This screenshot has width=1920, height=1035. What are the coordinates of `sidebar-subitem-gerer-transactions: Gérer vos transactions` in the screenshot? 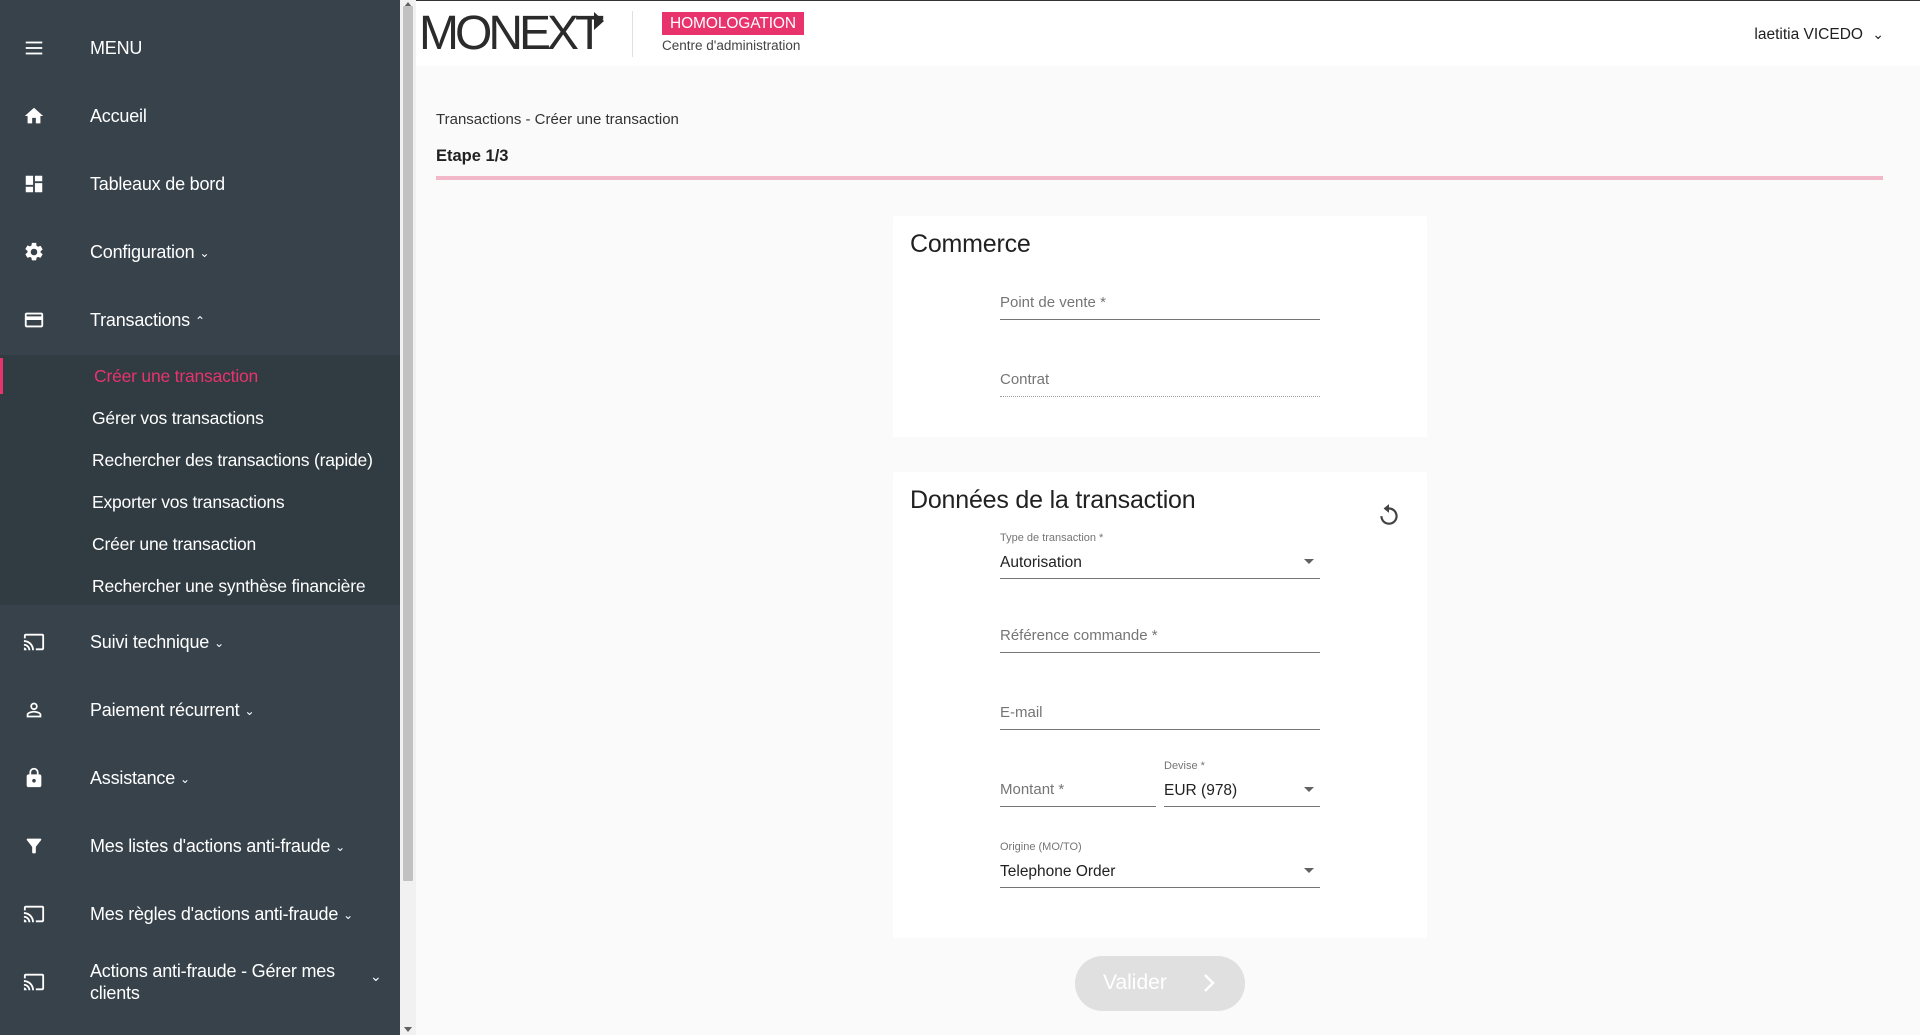 It's located at (178, 418).